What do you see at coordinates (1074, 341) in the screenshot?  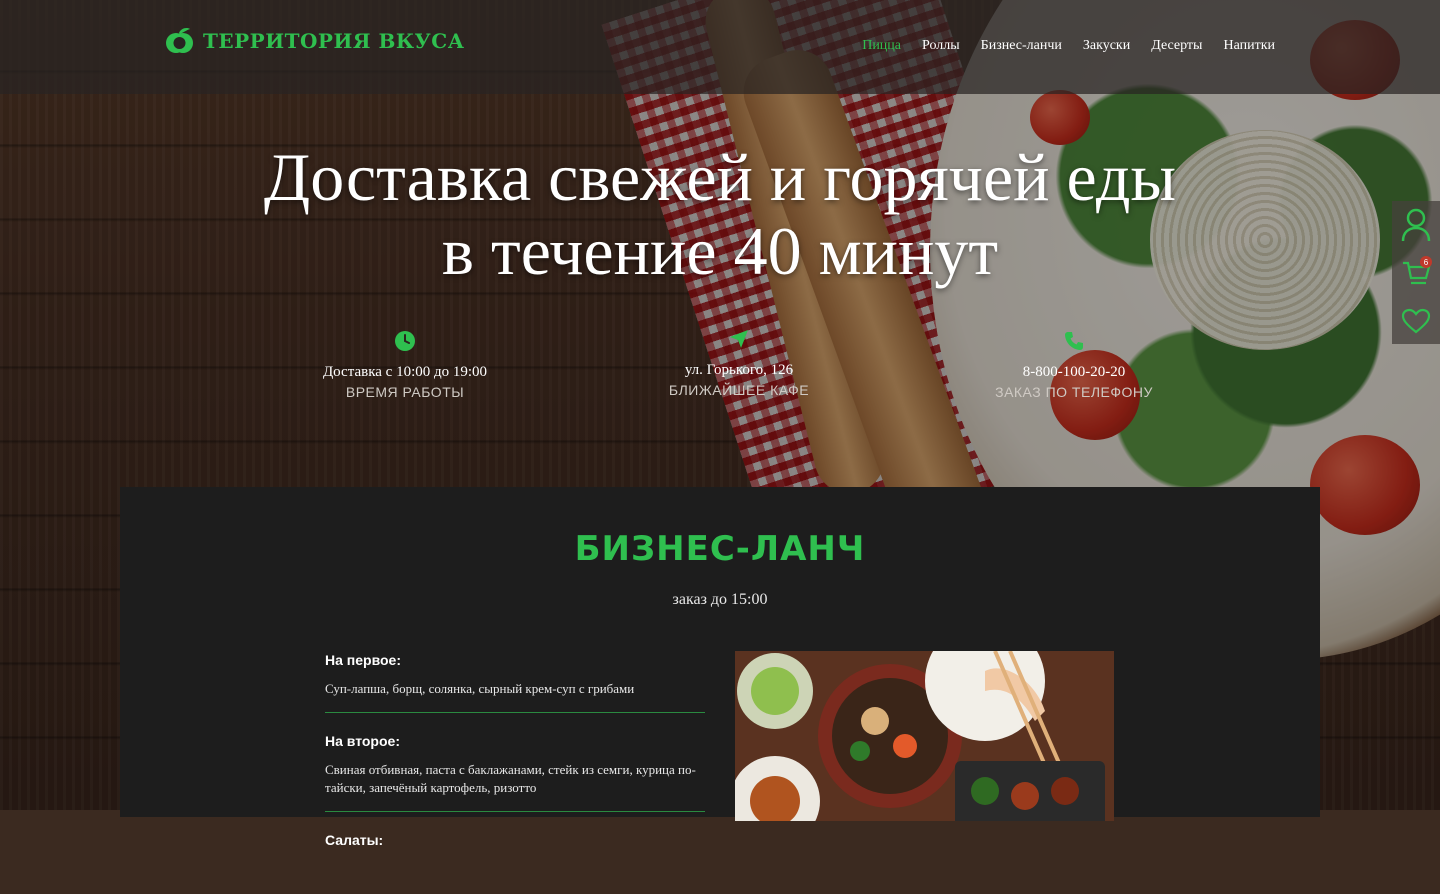 I see `phone-icon` at bounding box center [1074, 341].